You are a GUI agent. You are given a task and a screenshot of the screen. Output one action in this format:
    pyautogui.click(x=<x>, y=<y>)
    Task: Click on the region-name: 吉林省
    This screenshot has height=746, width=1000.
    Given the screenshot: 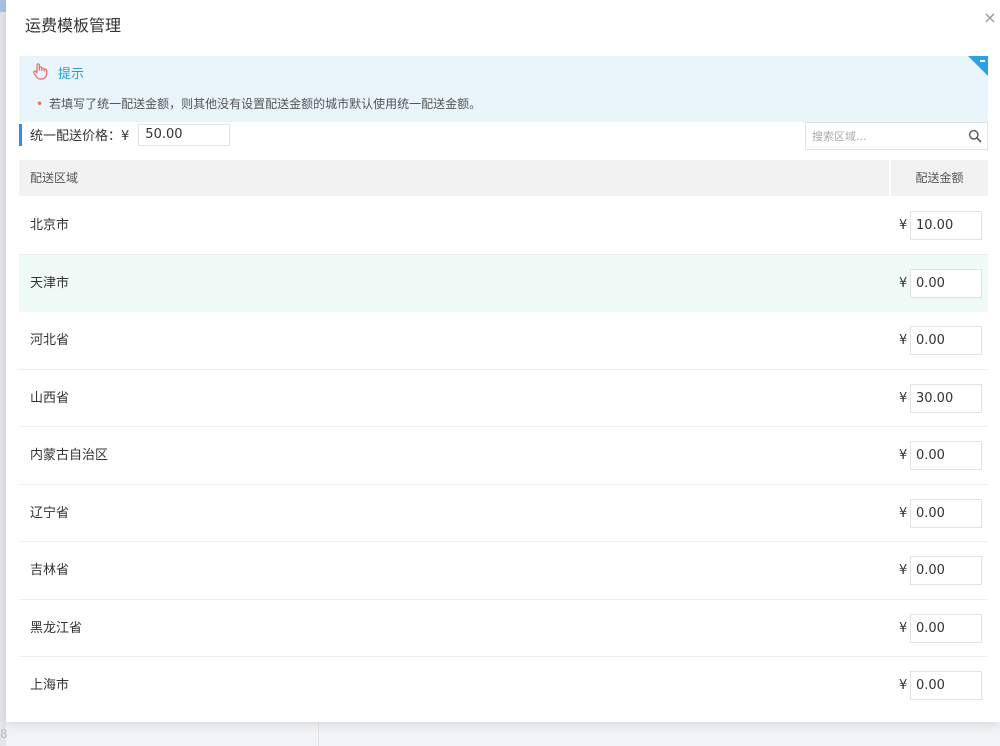 What is the action you would take?
    pyautogui.click(x=50, y=570)
    